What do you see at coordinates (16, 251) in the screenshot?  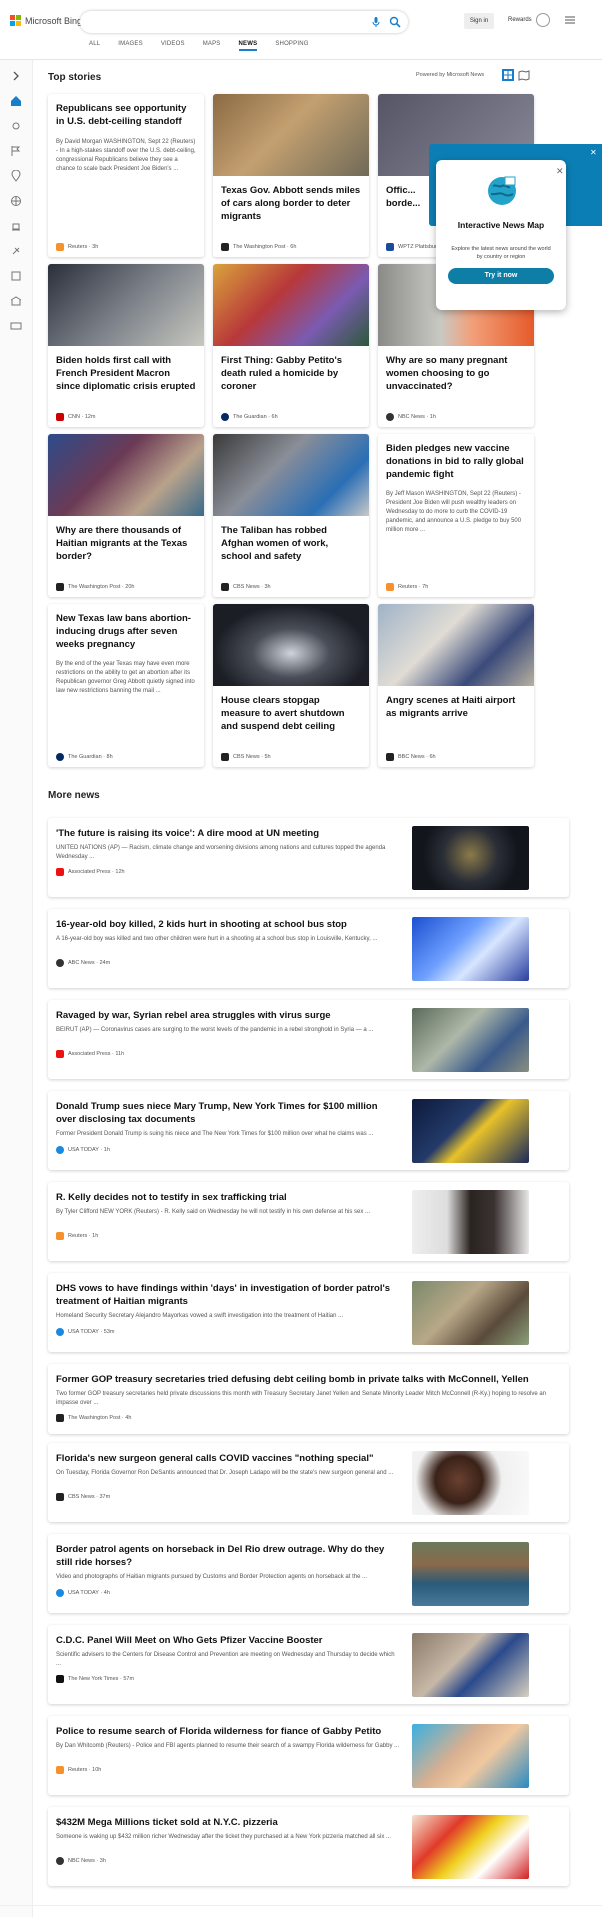 I see `science-icon` at bounding box center [16, 251].